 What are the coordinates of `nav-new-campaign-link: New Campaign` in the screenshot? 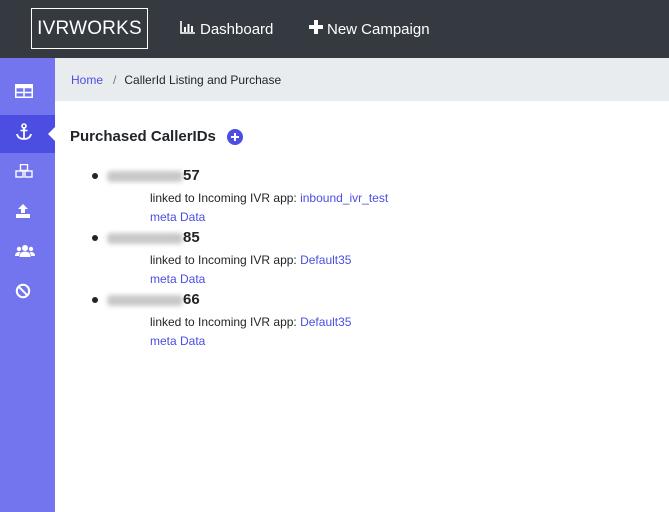 It's located at (369, 29).